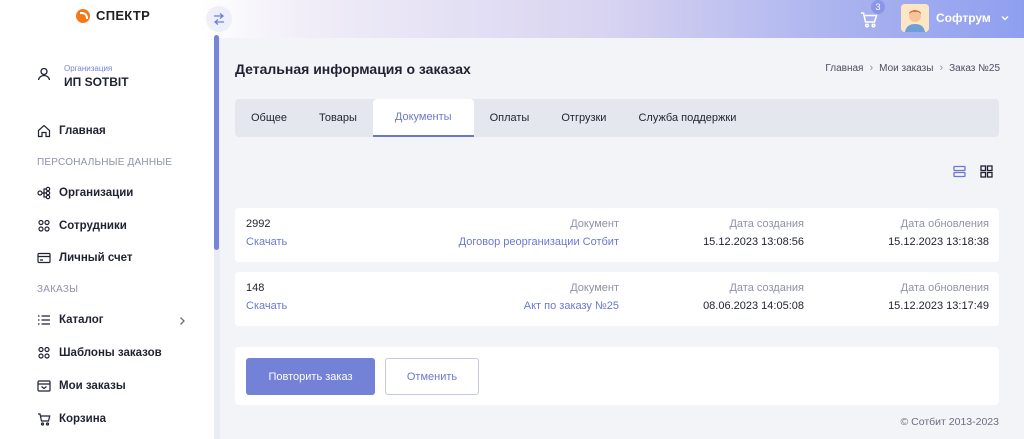 Image resolution: width=1024 pixels, height=439 pixels. I want to click on sidebar-item-home: Главная, so click(71, 131).